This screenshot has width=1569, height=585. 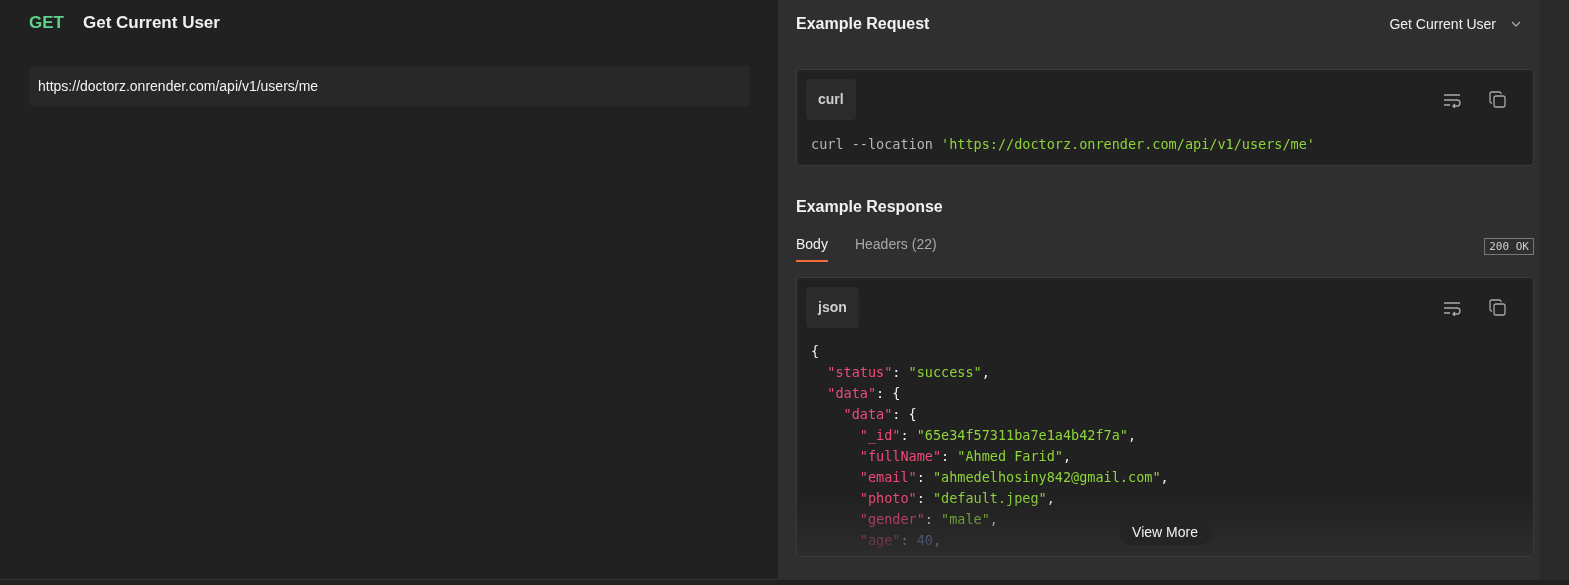 What do you see at coordinates (151, 23) in the screenshot?
I see `request-title: Get Current User` at bounding box center [151, 23].